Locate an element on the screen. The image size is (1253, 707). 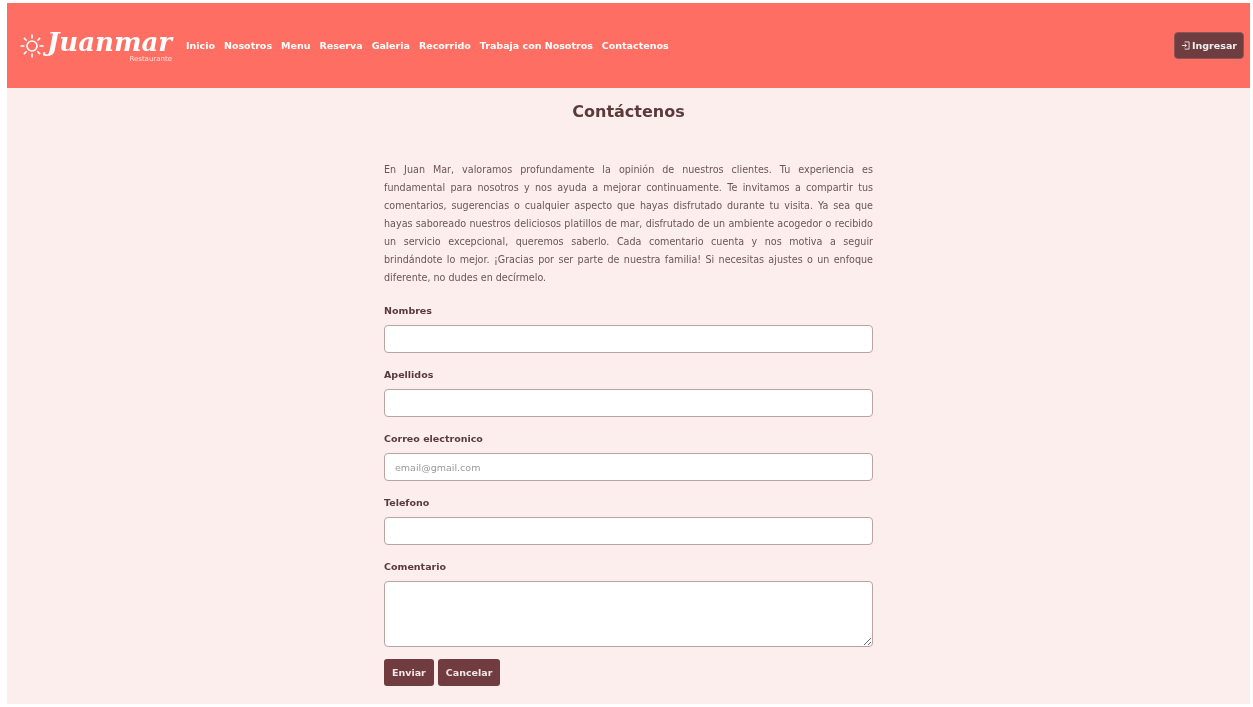
field-label: Nombres is located at coordinates (408, 310).